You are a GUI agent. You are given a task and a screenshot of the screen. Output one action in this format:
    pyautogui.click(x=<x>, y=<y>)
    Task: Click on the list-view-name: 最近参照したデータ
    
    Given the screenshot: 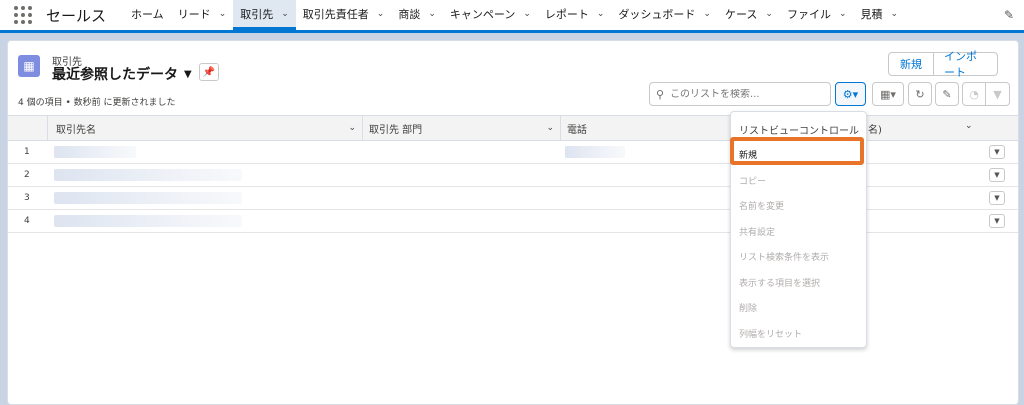 What is the action you would take?
    pyautogui.click(x=115, y=75)
    